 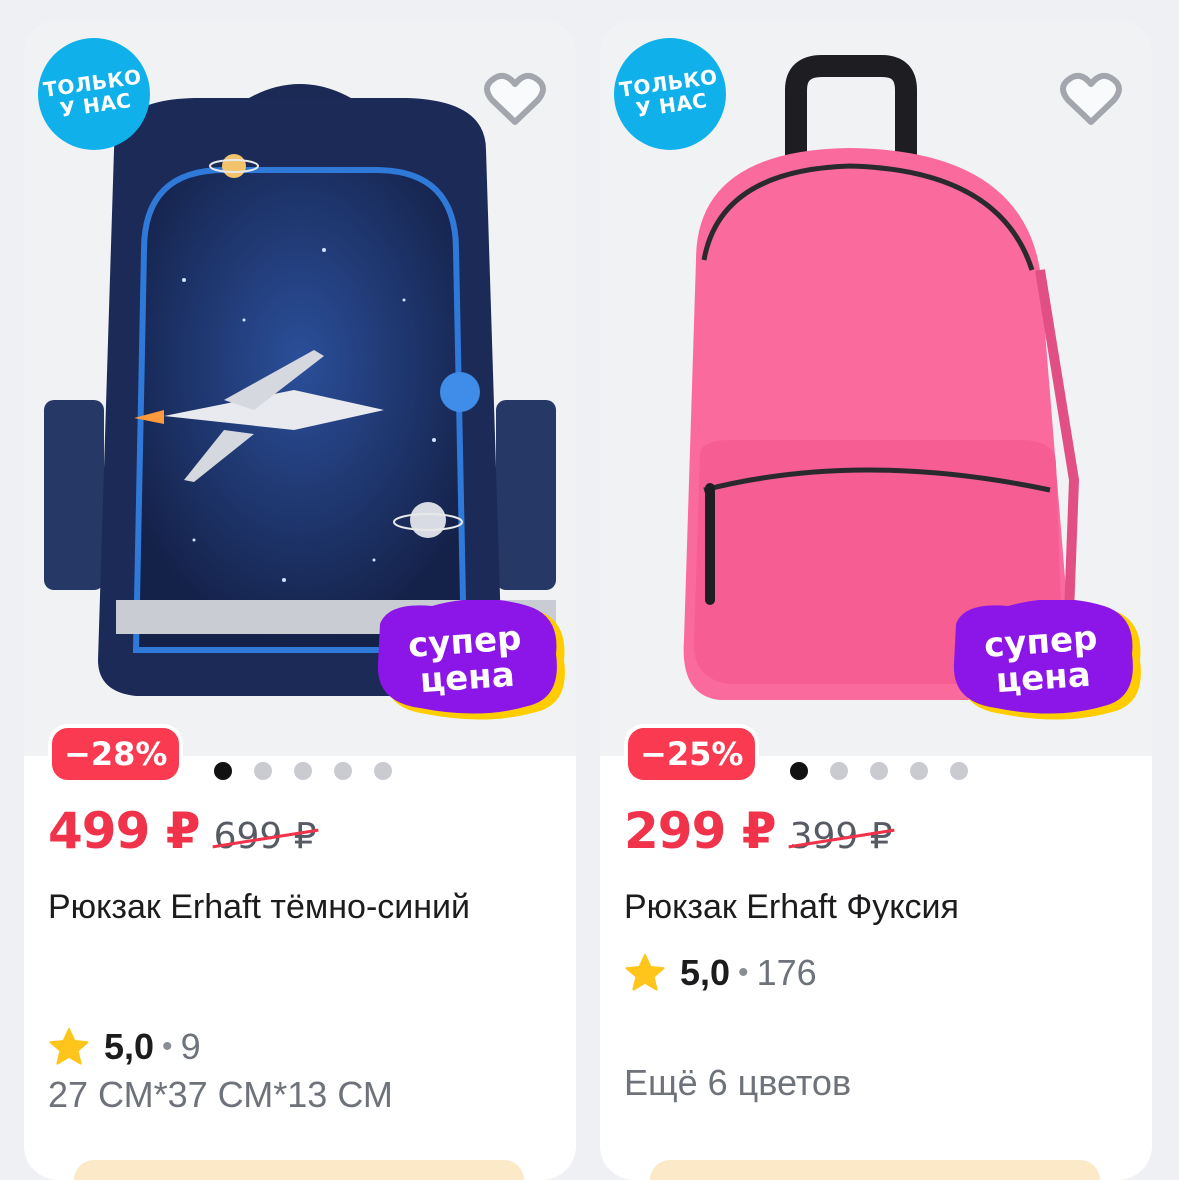 I want to click on rating-row: 5,0 • 9, so click(x=124, y=1047).